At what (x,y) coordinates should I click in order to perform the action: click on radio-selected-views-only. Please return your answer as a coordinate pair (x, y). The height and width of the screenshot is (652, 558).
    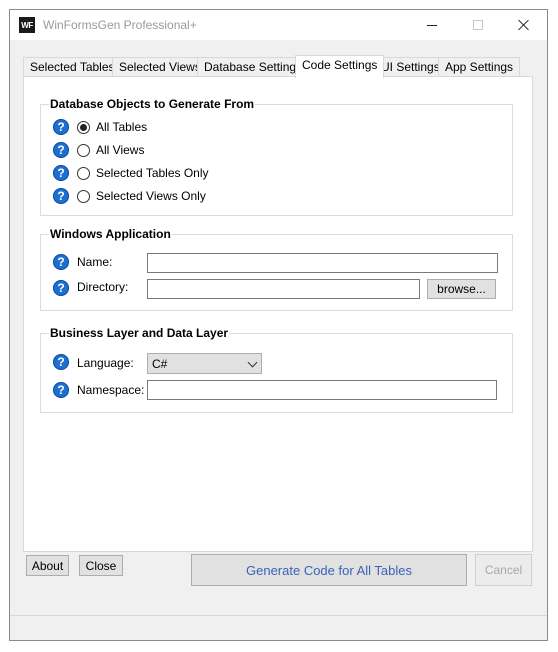
    Looking at the image, I should click on (83, 196).